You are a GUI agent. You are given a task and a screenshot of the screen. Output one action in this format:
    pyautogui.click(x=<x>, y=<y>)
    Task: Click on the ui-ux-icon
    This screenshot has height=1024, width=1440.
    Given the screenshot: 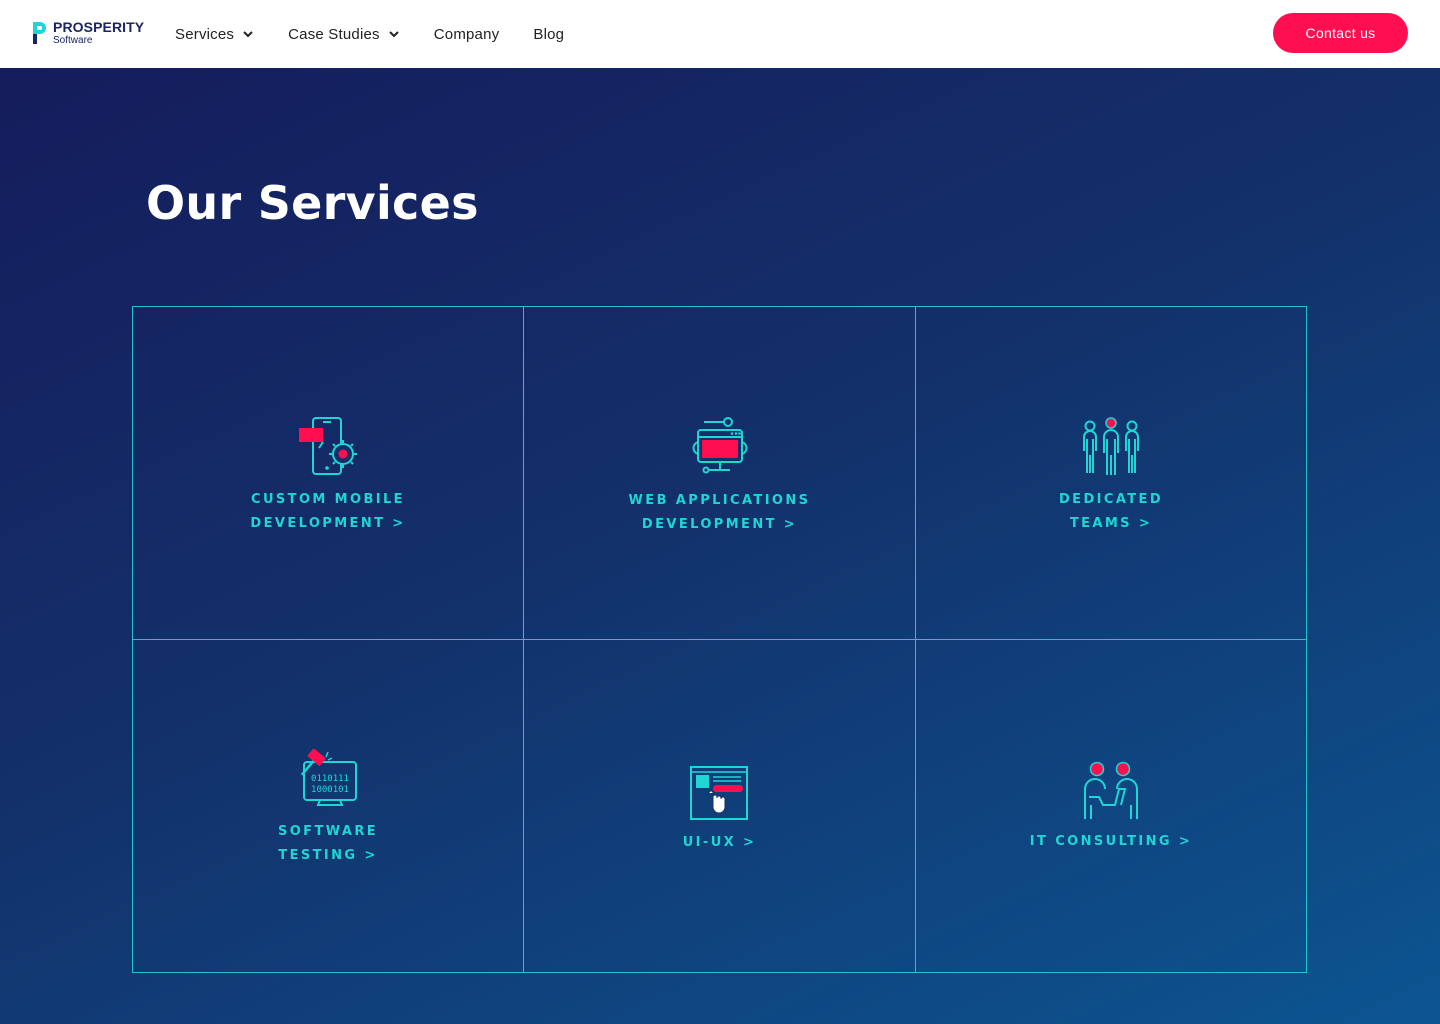 What is the action you would take?
    pyautogui.click(x=719, y=793)
    